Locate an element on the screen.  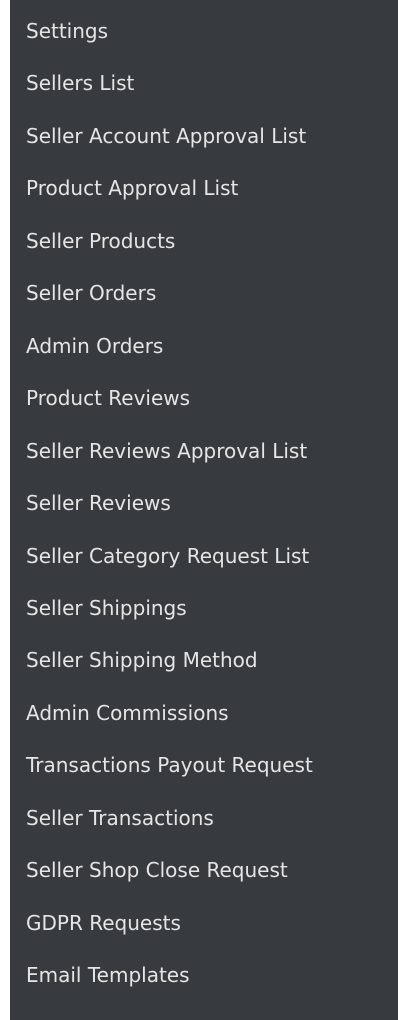
sidebar-item-seller-reviews: Seller Reviews is located at coordinates (204, 503).